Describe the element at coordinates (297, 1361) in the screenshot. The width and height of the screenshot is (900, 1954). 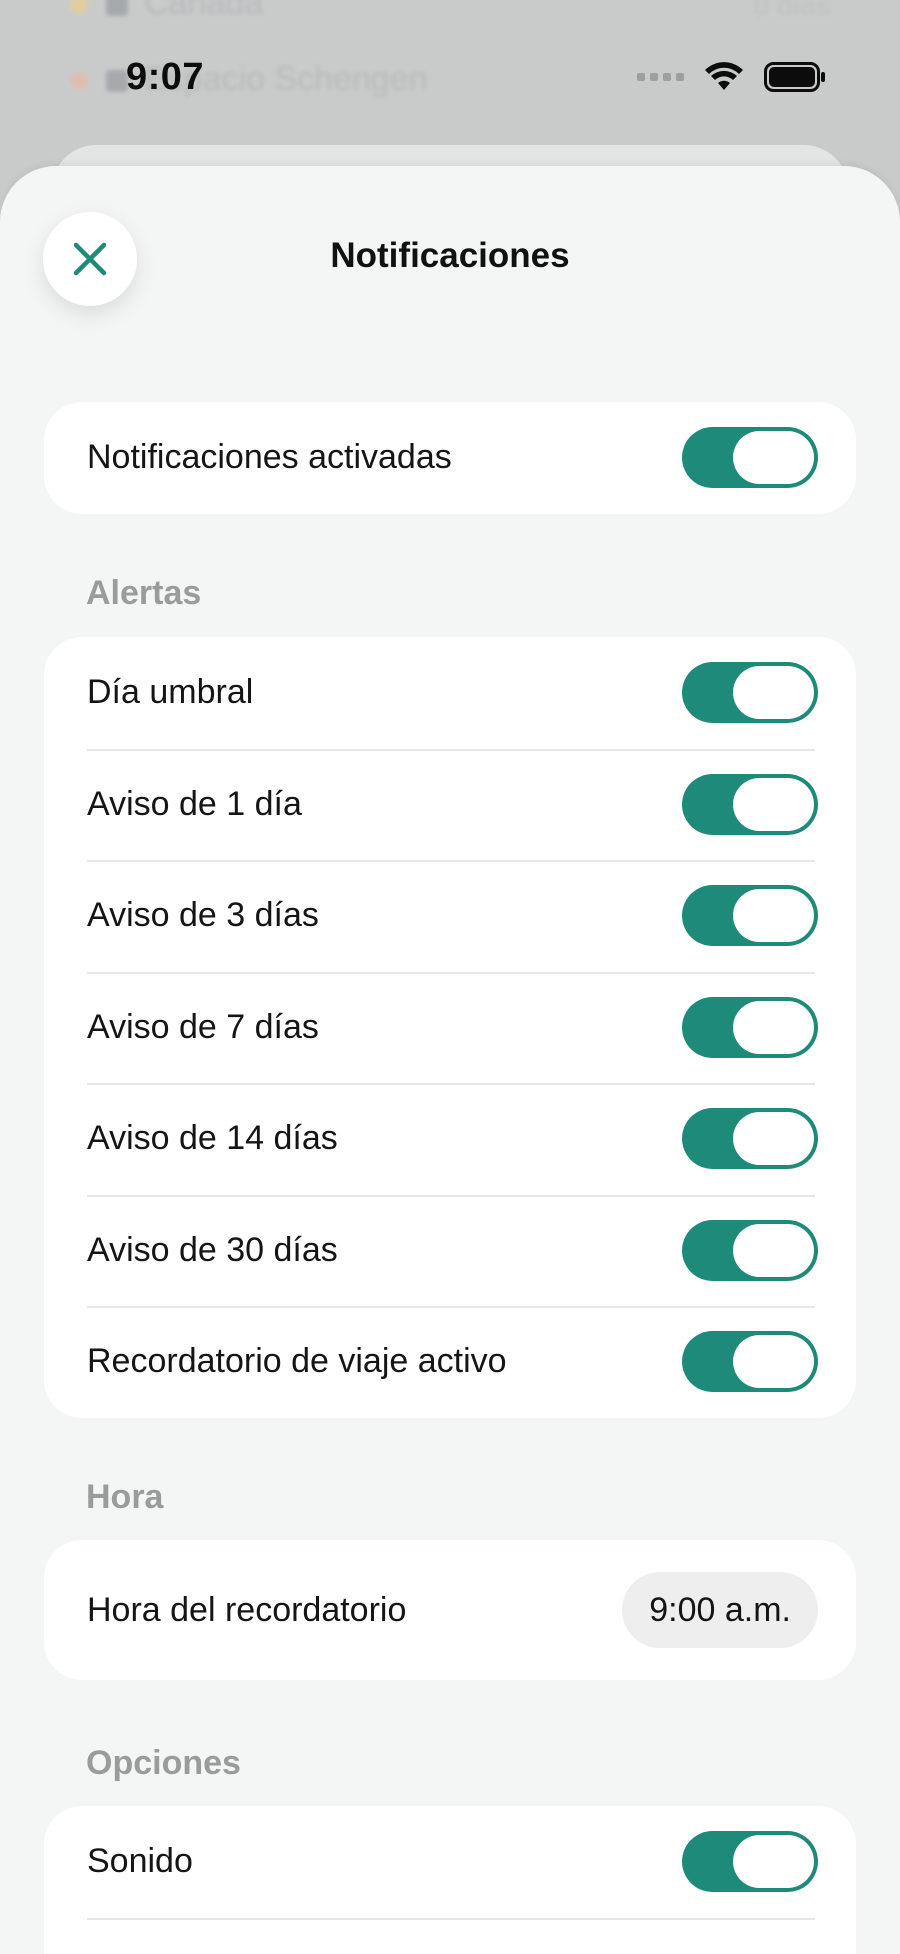
I see `row-label: Recordatorio de viaje activo` at that location.